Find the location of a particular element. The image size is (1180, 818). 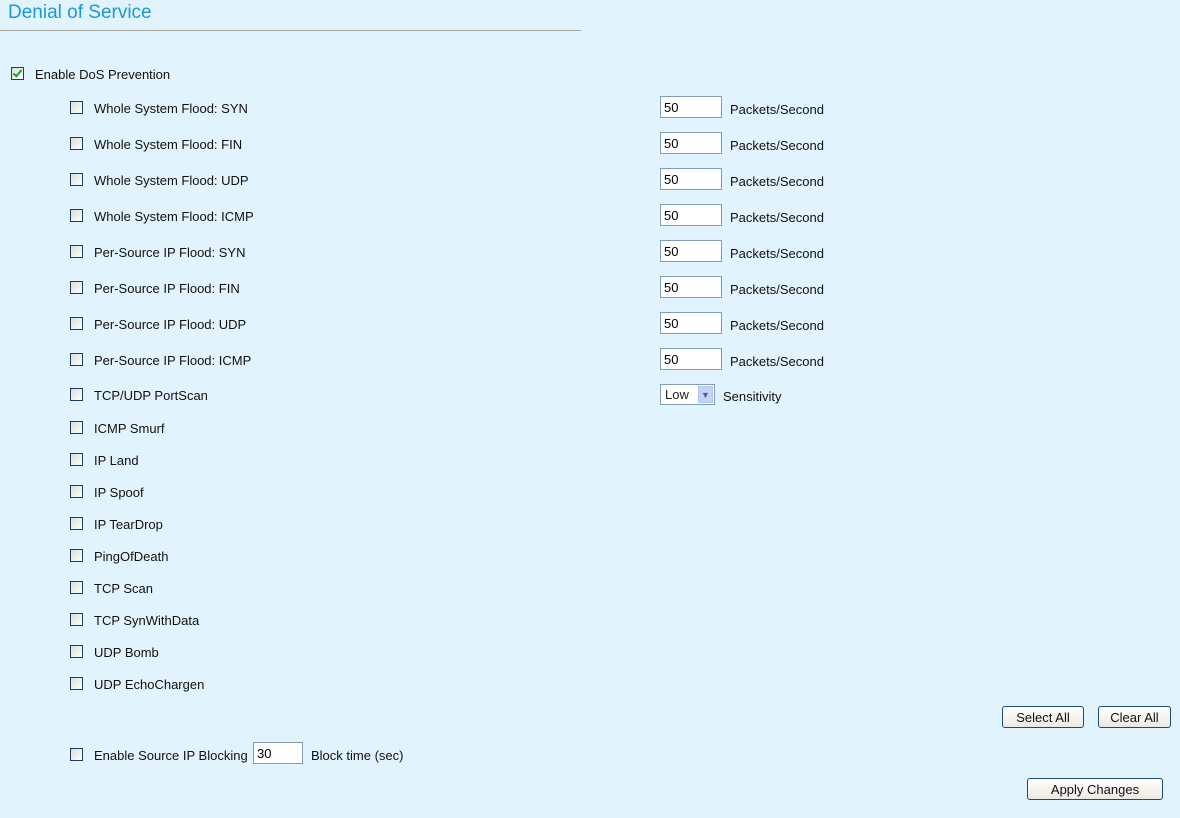

flood-label: Per-Source IP Flood: SYN is located at coordinates (170, 252).